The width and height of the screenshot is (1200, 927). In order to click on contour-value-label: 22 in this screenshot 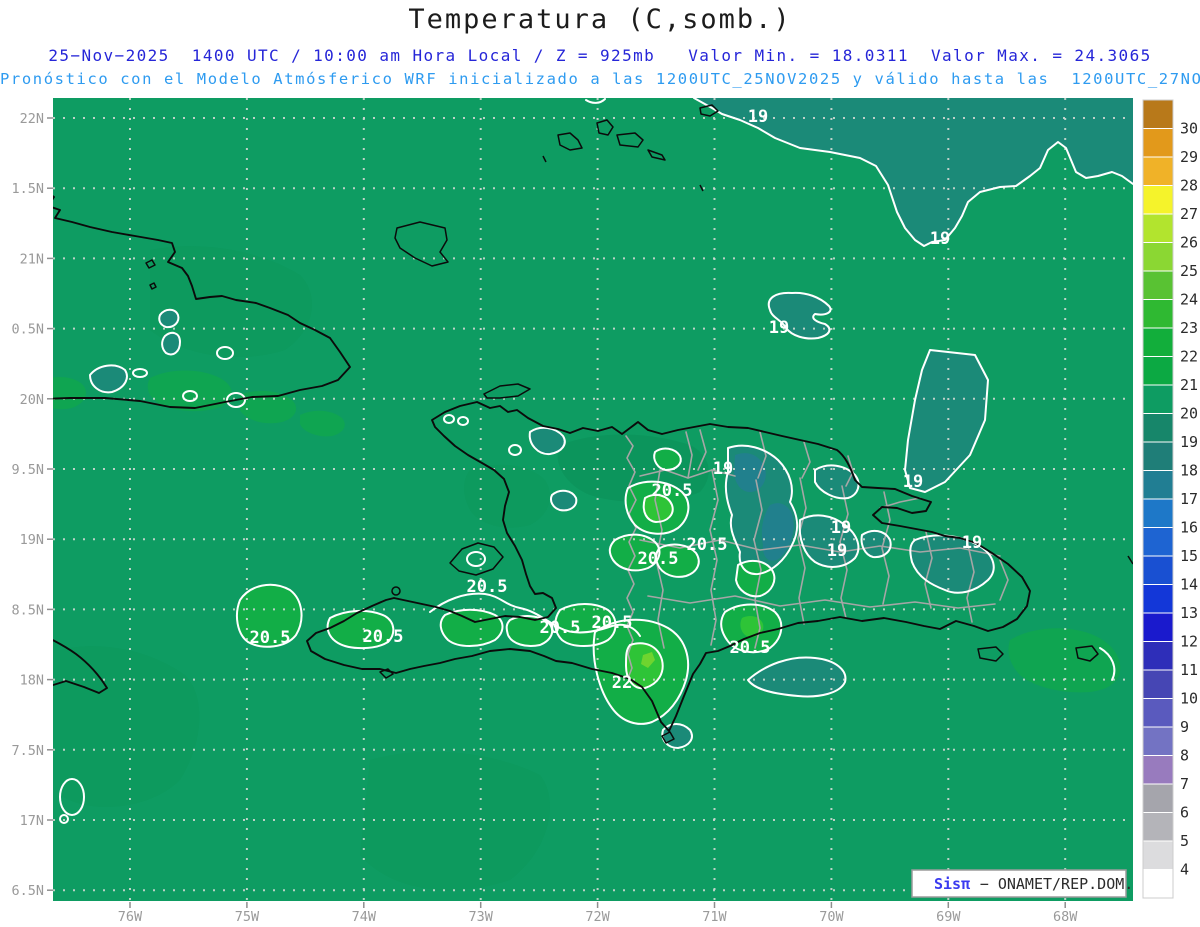, I will do `click(622, 683)`.